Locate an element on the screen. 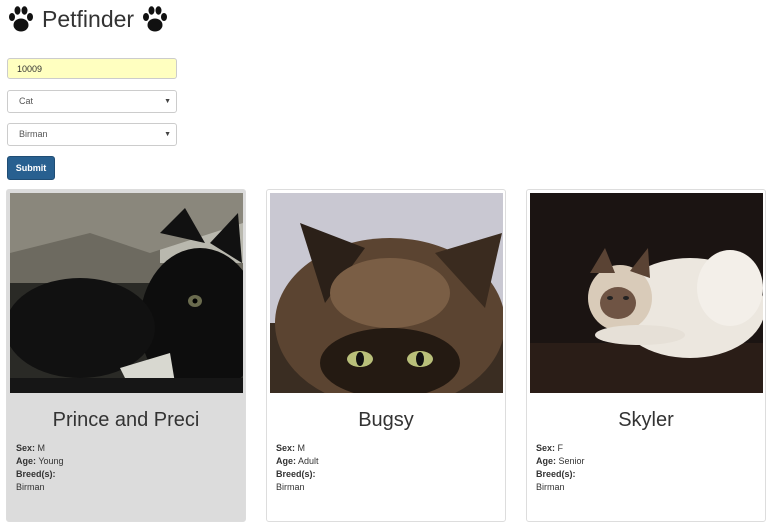  search-form: Cat ▼ Birman ▼ Submit is located at coordinates (92, 119).